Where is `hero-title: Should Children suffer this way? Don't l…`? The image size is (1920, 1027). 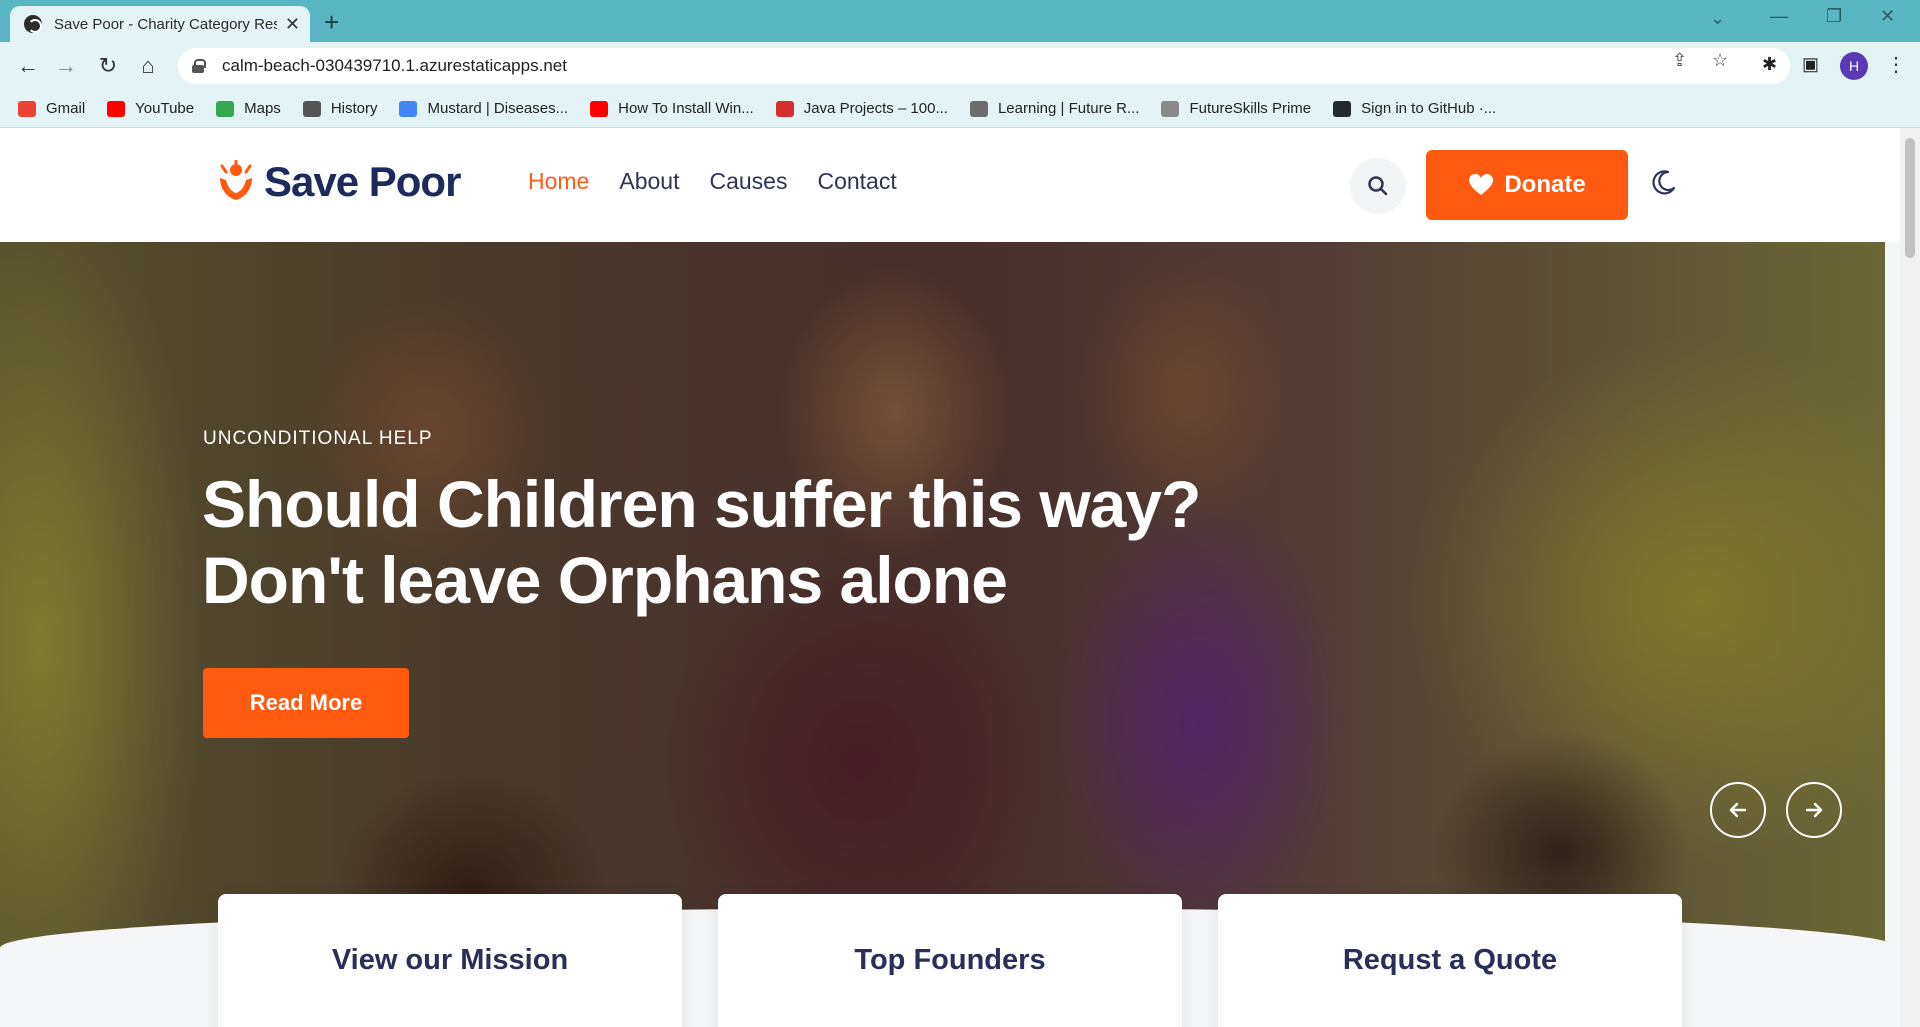
hero-title: Should Children suffer this way? Don't l… is located at coordinates (752, 542).